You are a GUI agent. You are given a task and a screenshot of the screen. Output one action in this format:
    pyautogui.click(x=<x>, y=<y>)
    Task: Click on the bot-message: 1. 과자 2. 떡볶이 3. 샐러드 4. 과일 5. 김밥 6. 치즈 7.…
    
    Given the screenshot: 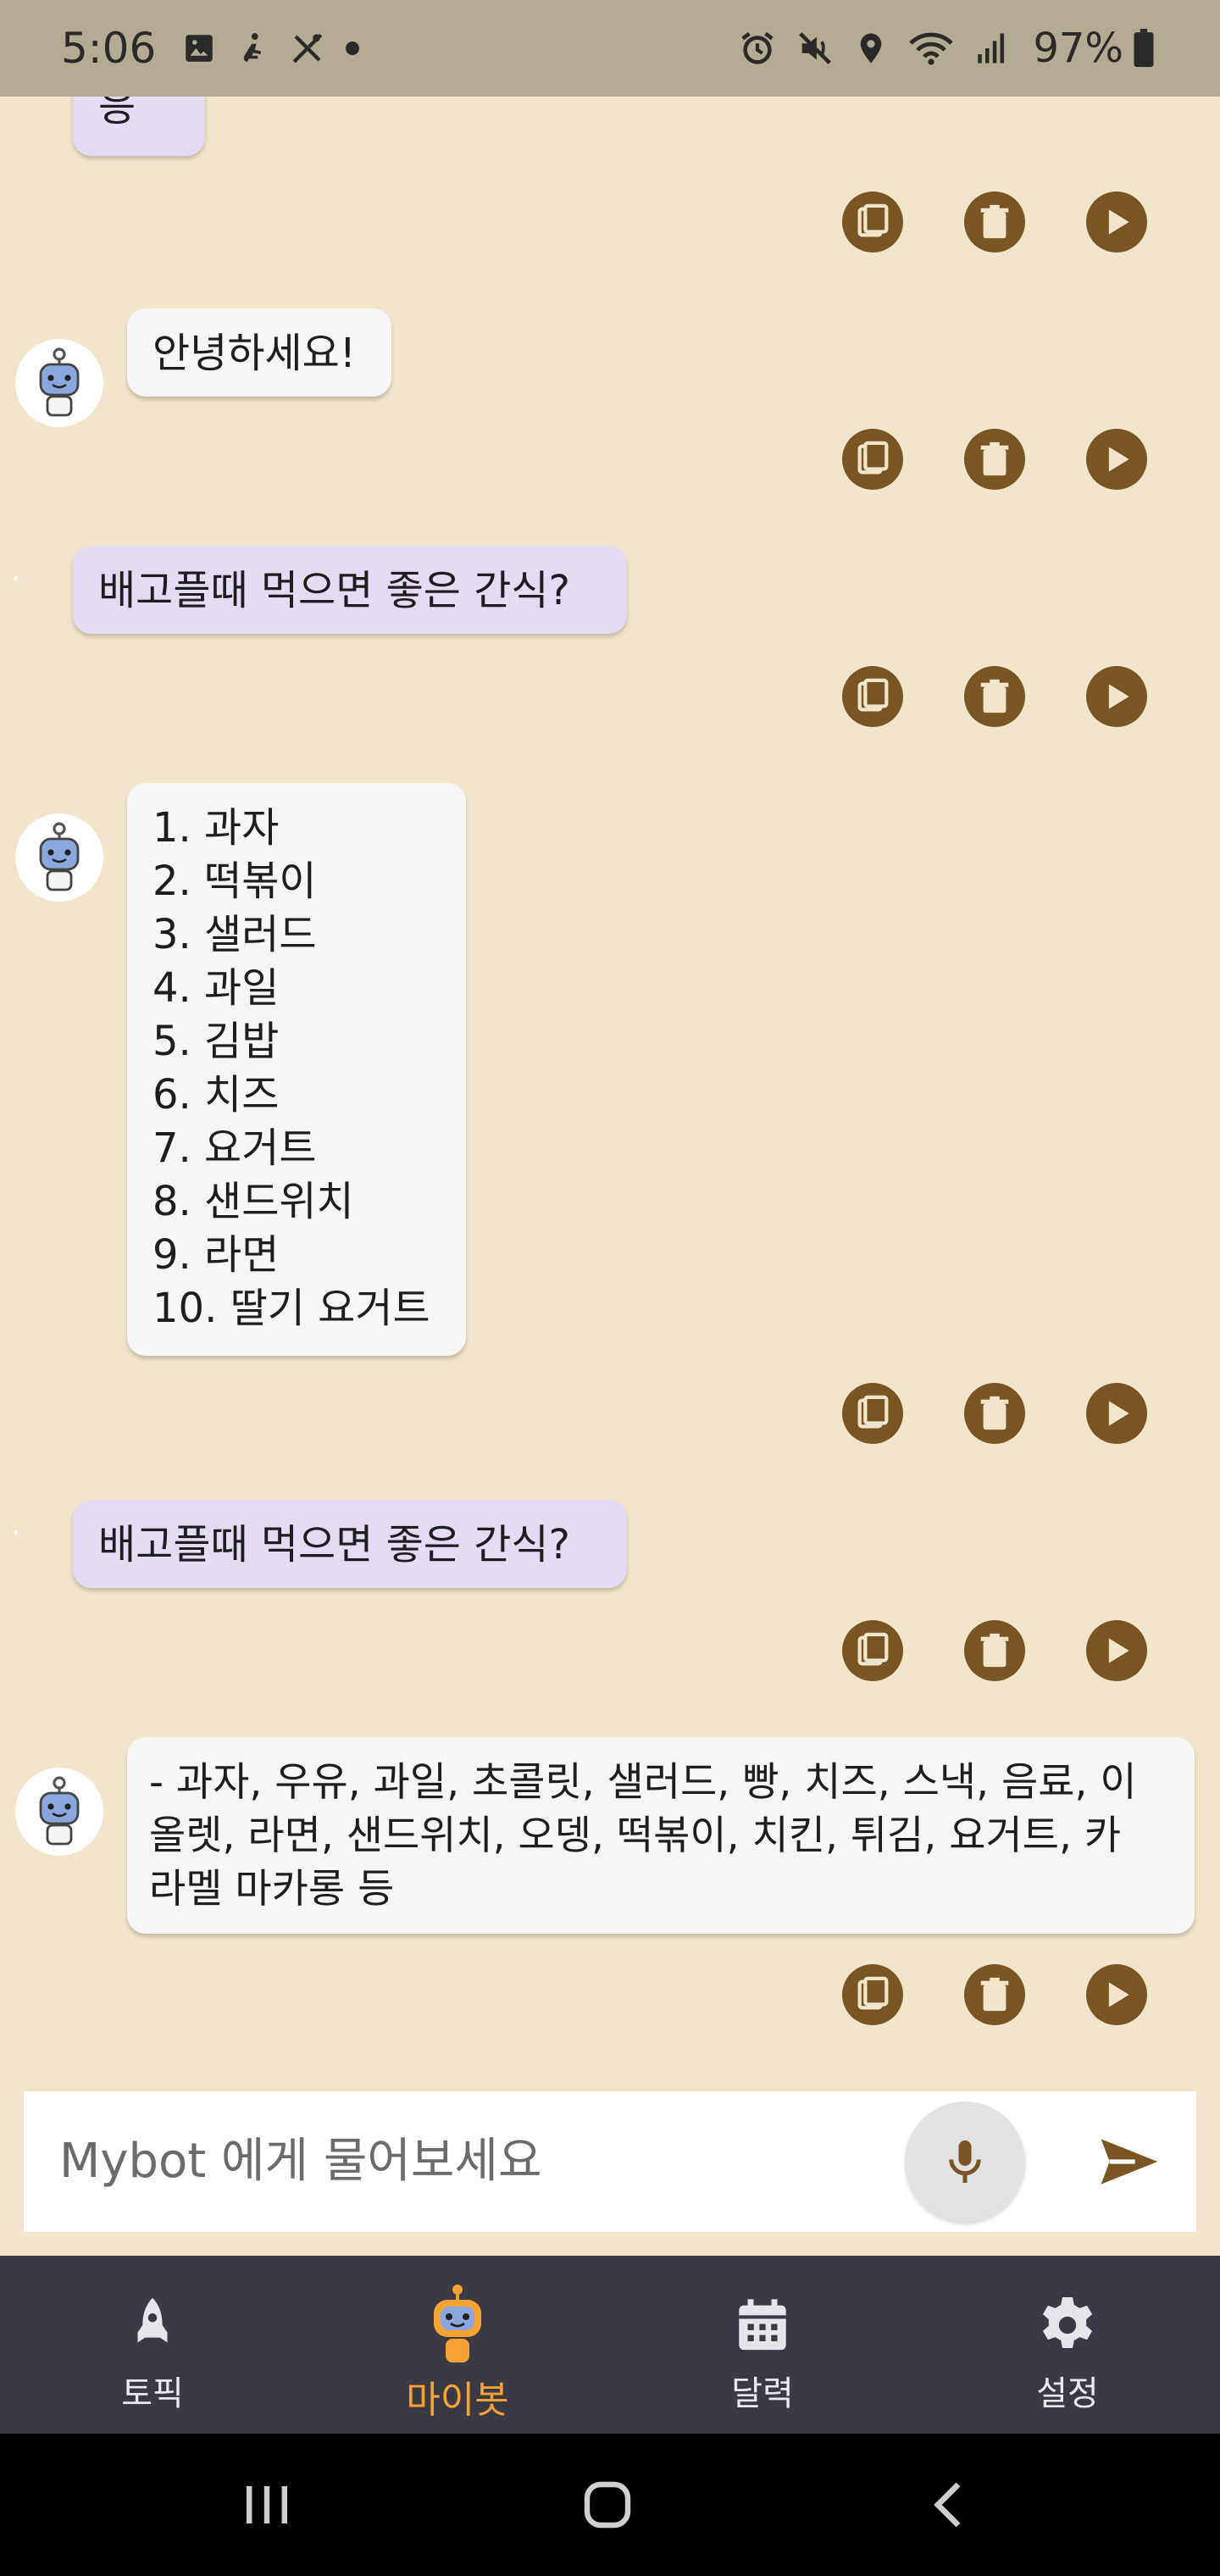 What is the action you would take?
    pyautogui.click(x=296, y=1069)
    